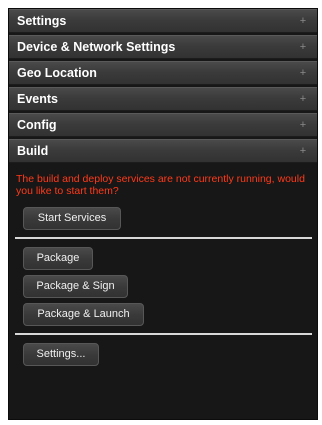 This screenshot has height=425, width=322. Describe the element at coordinates (163, 125) in the screenshot. I see `section-header-config: Config +` at that location.